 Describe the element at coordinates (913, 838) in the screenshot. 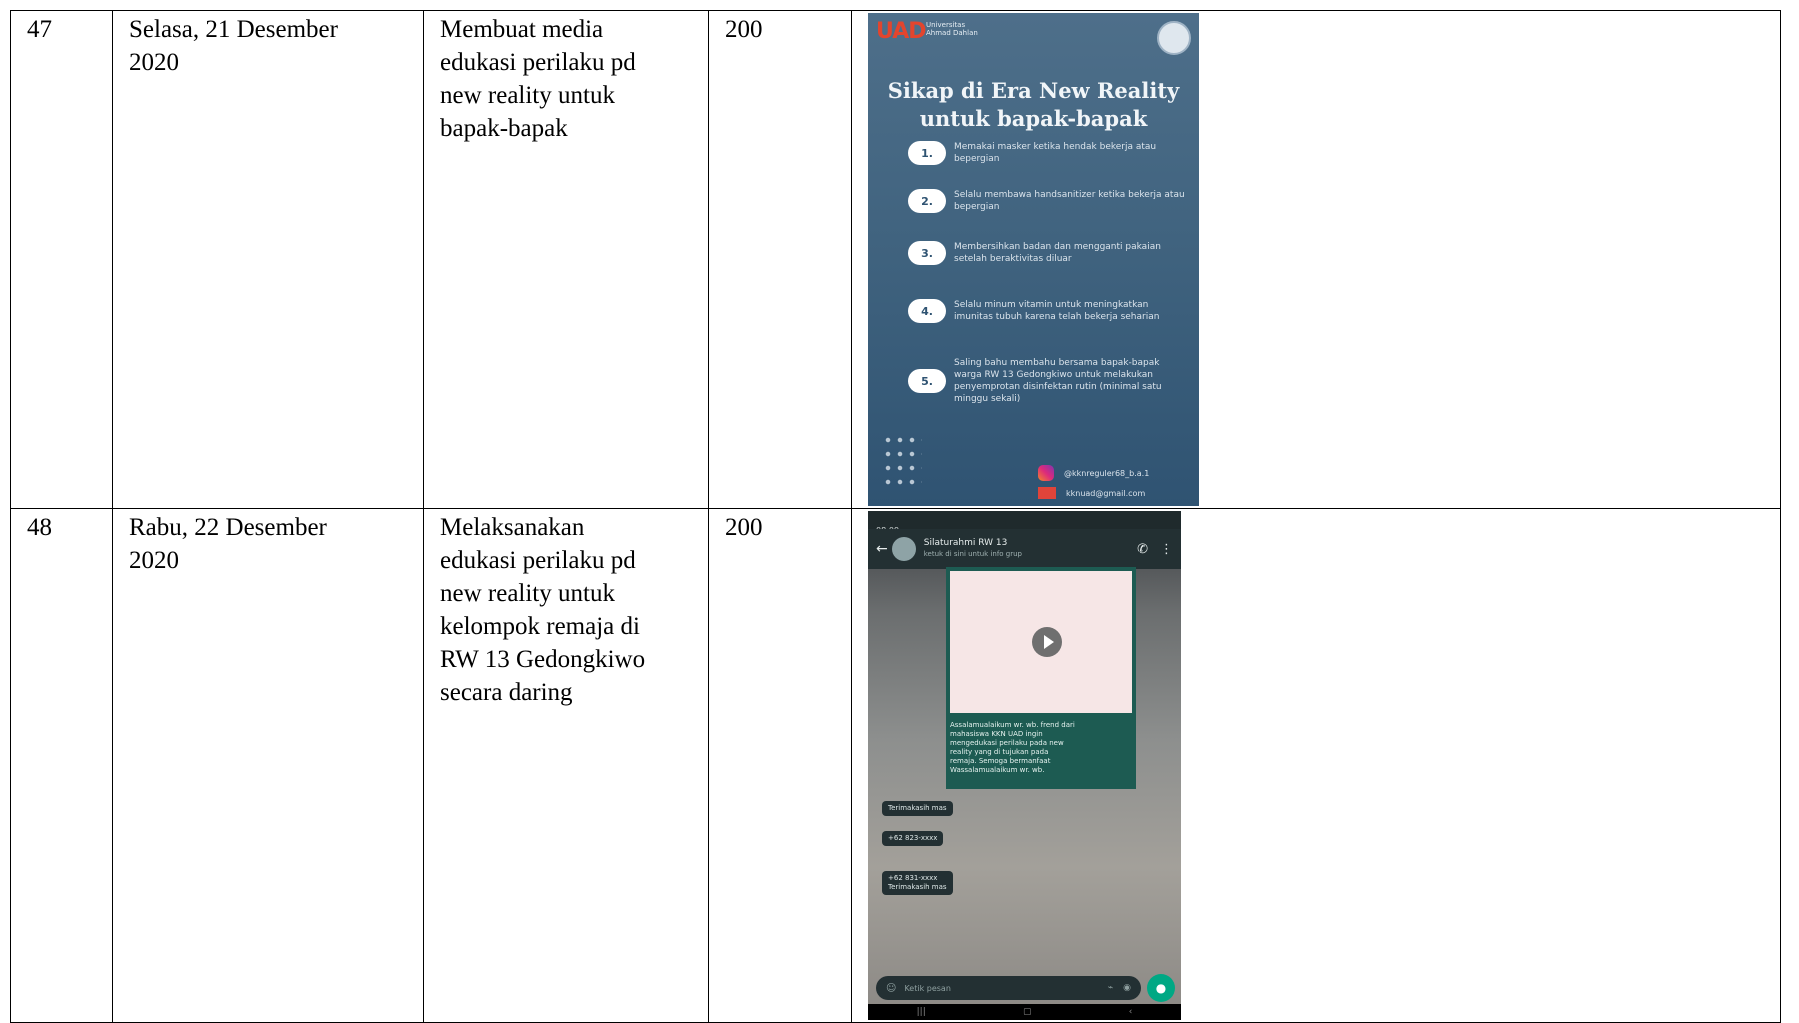

I see `chat-message: +62 823-xxxx` at that location.